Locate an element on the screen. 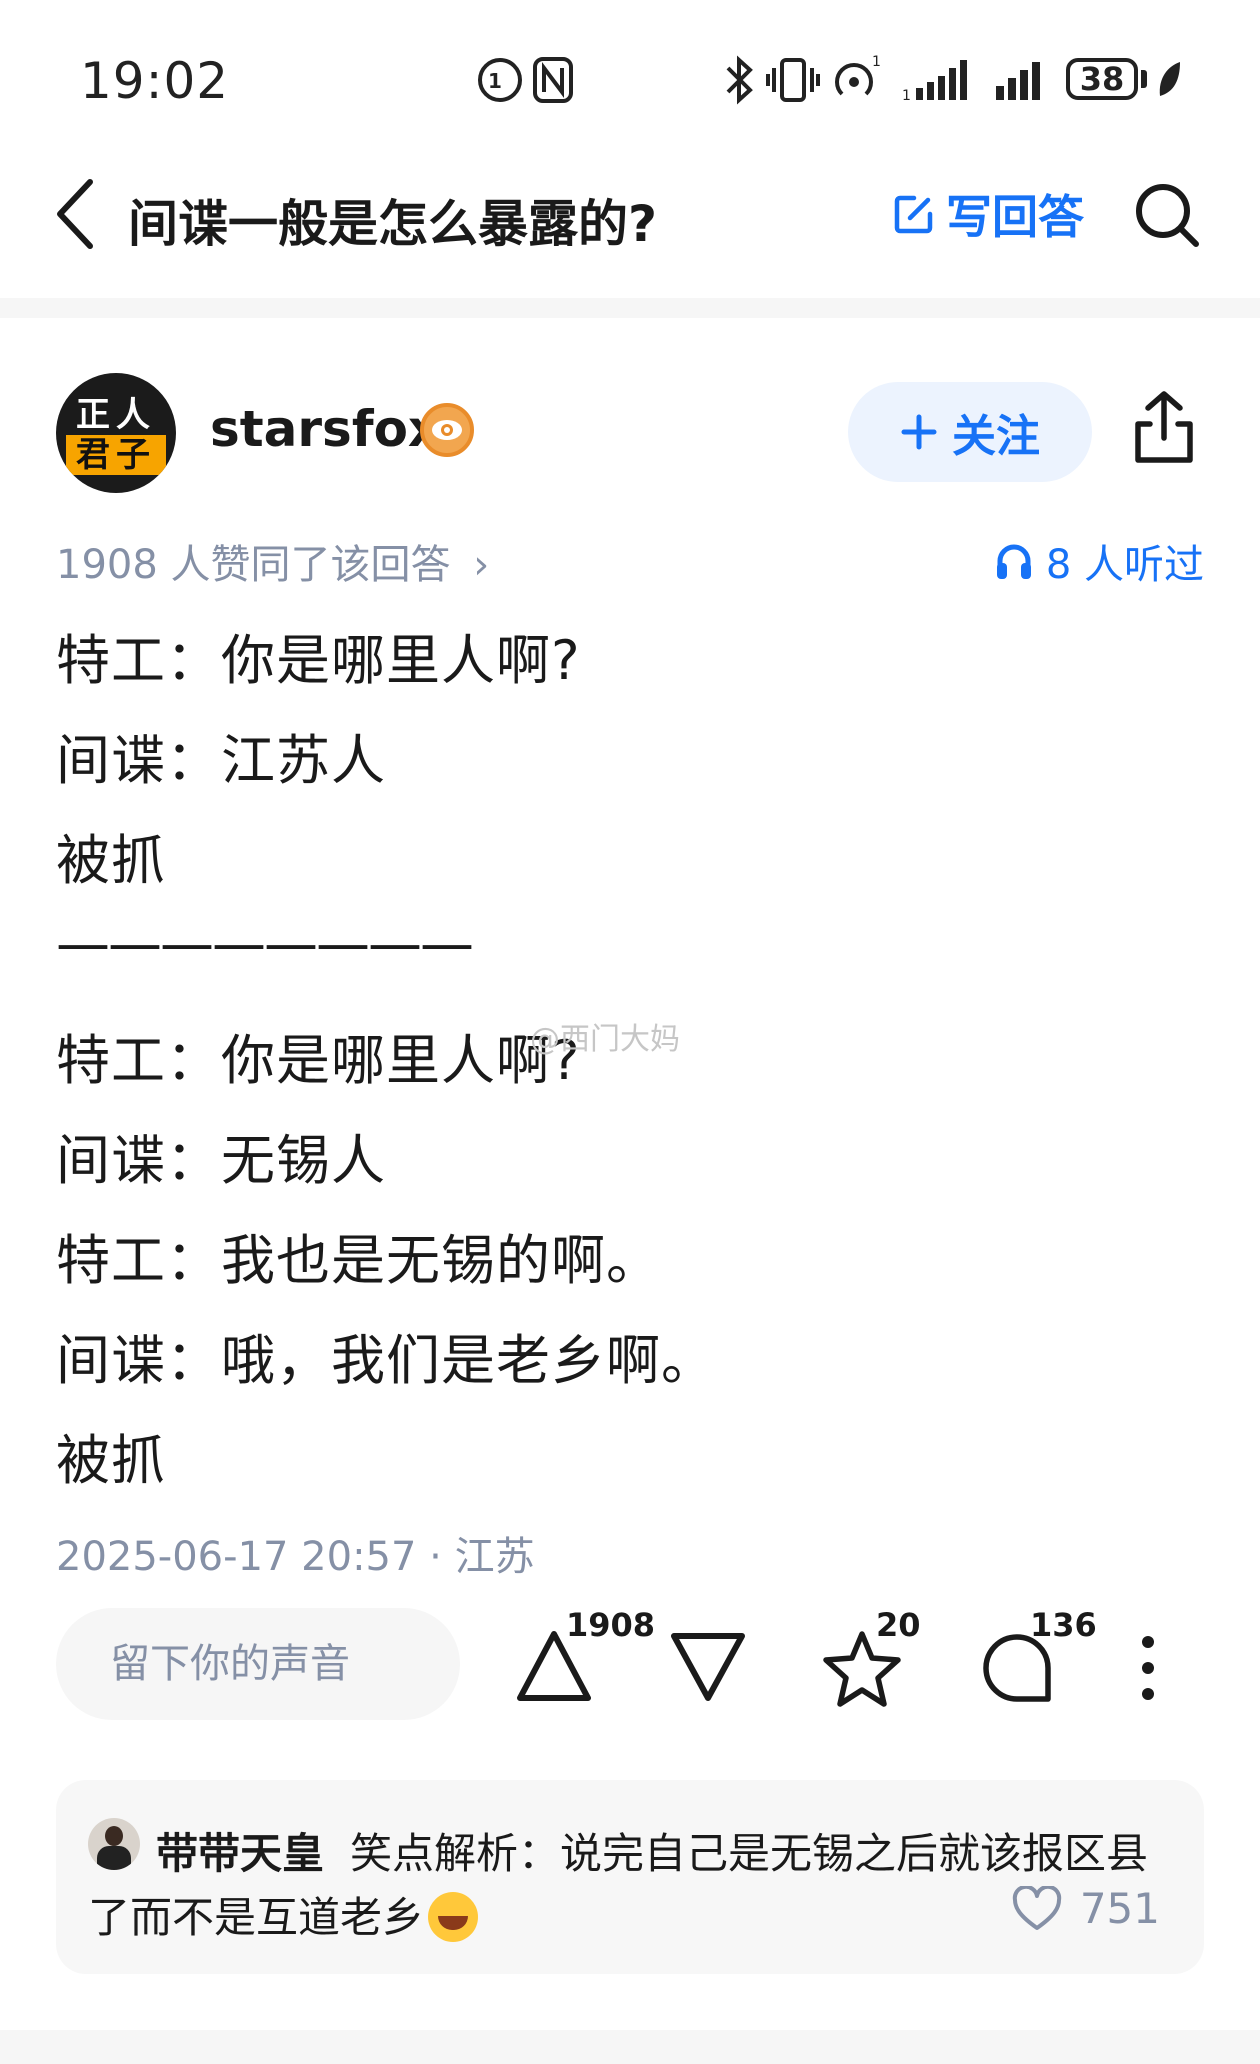 The image size is (1260, 2064). comment-like-count: 751 is located at coordinates (1119, 1908).